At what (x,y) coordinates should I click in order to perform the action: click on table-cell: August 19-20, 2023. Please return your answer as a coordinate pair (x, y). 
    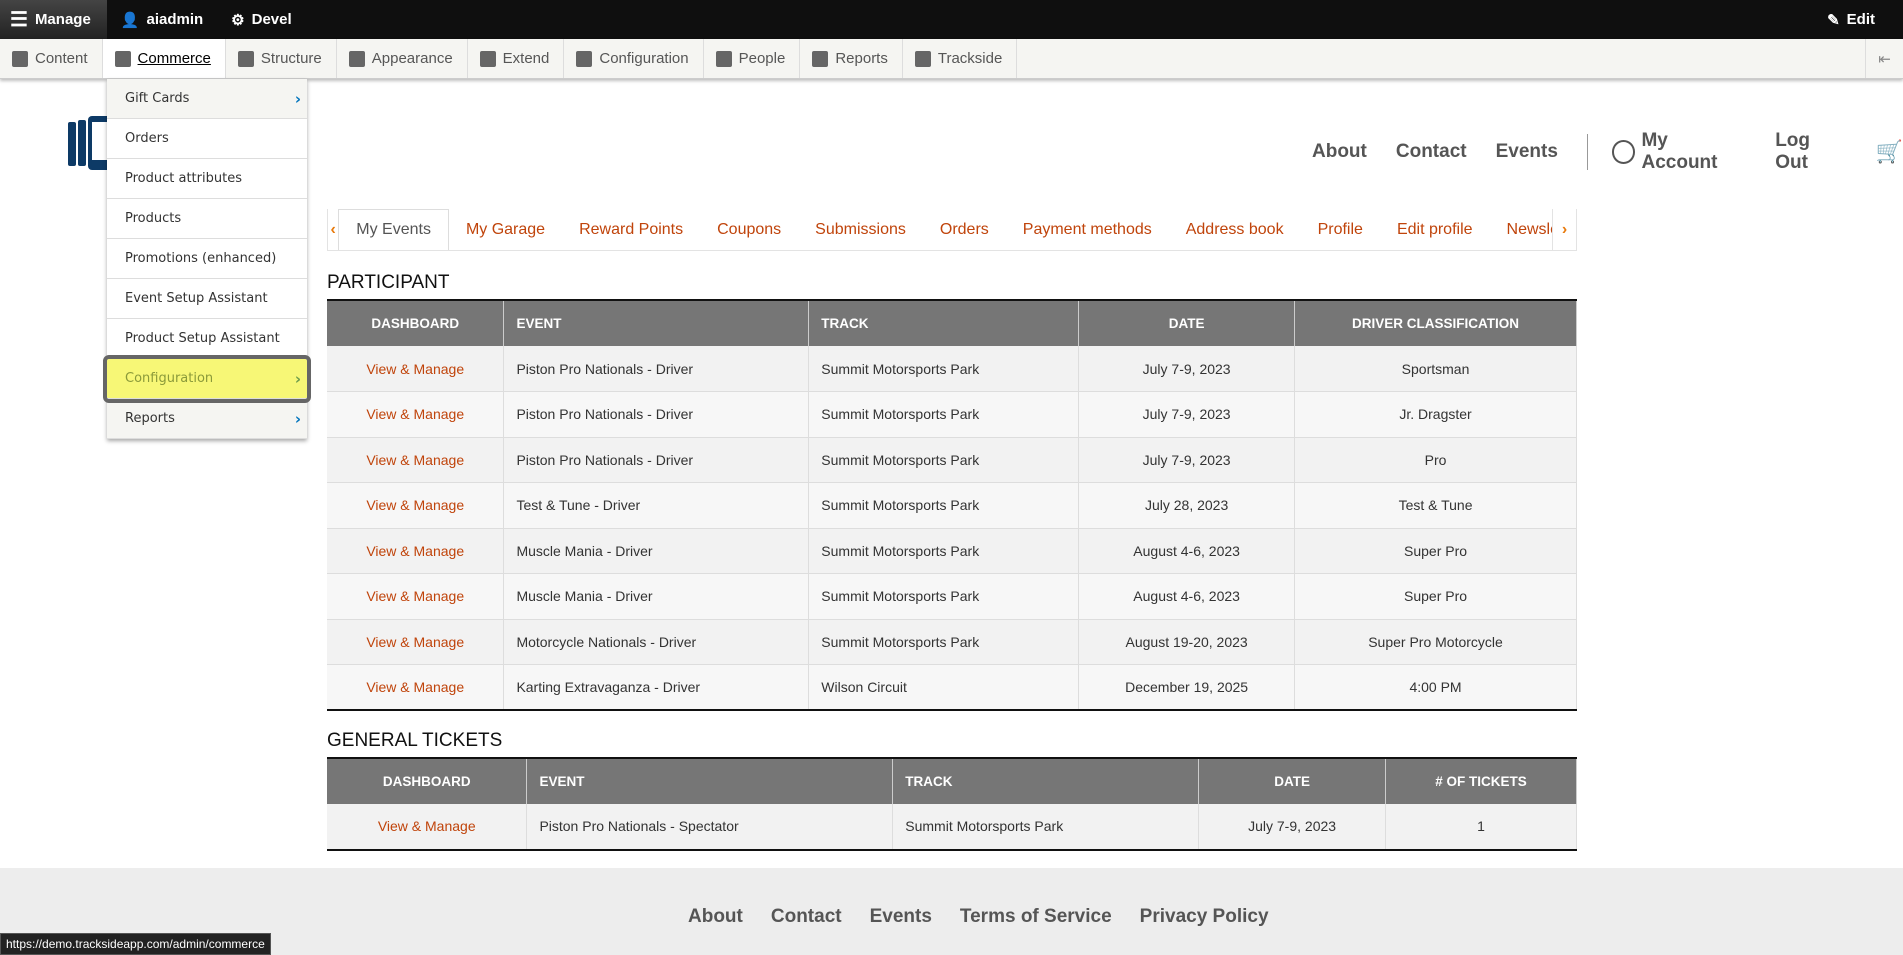
    Looking at the image, I should click on (1187, 642).